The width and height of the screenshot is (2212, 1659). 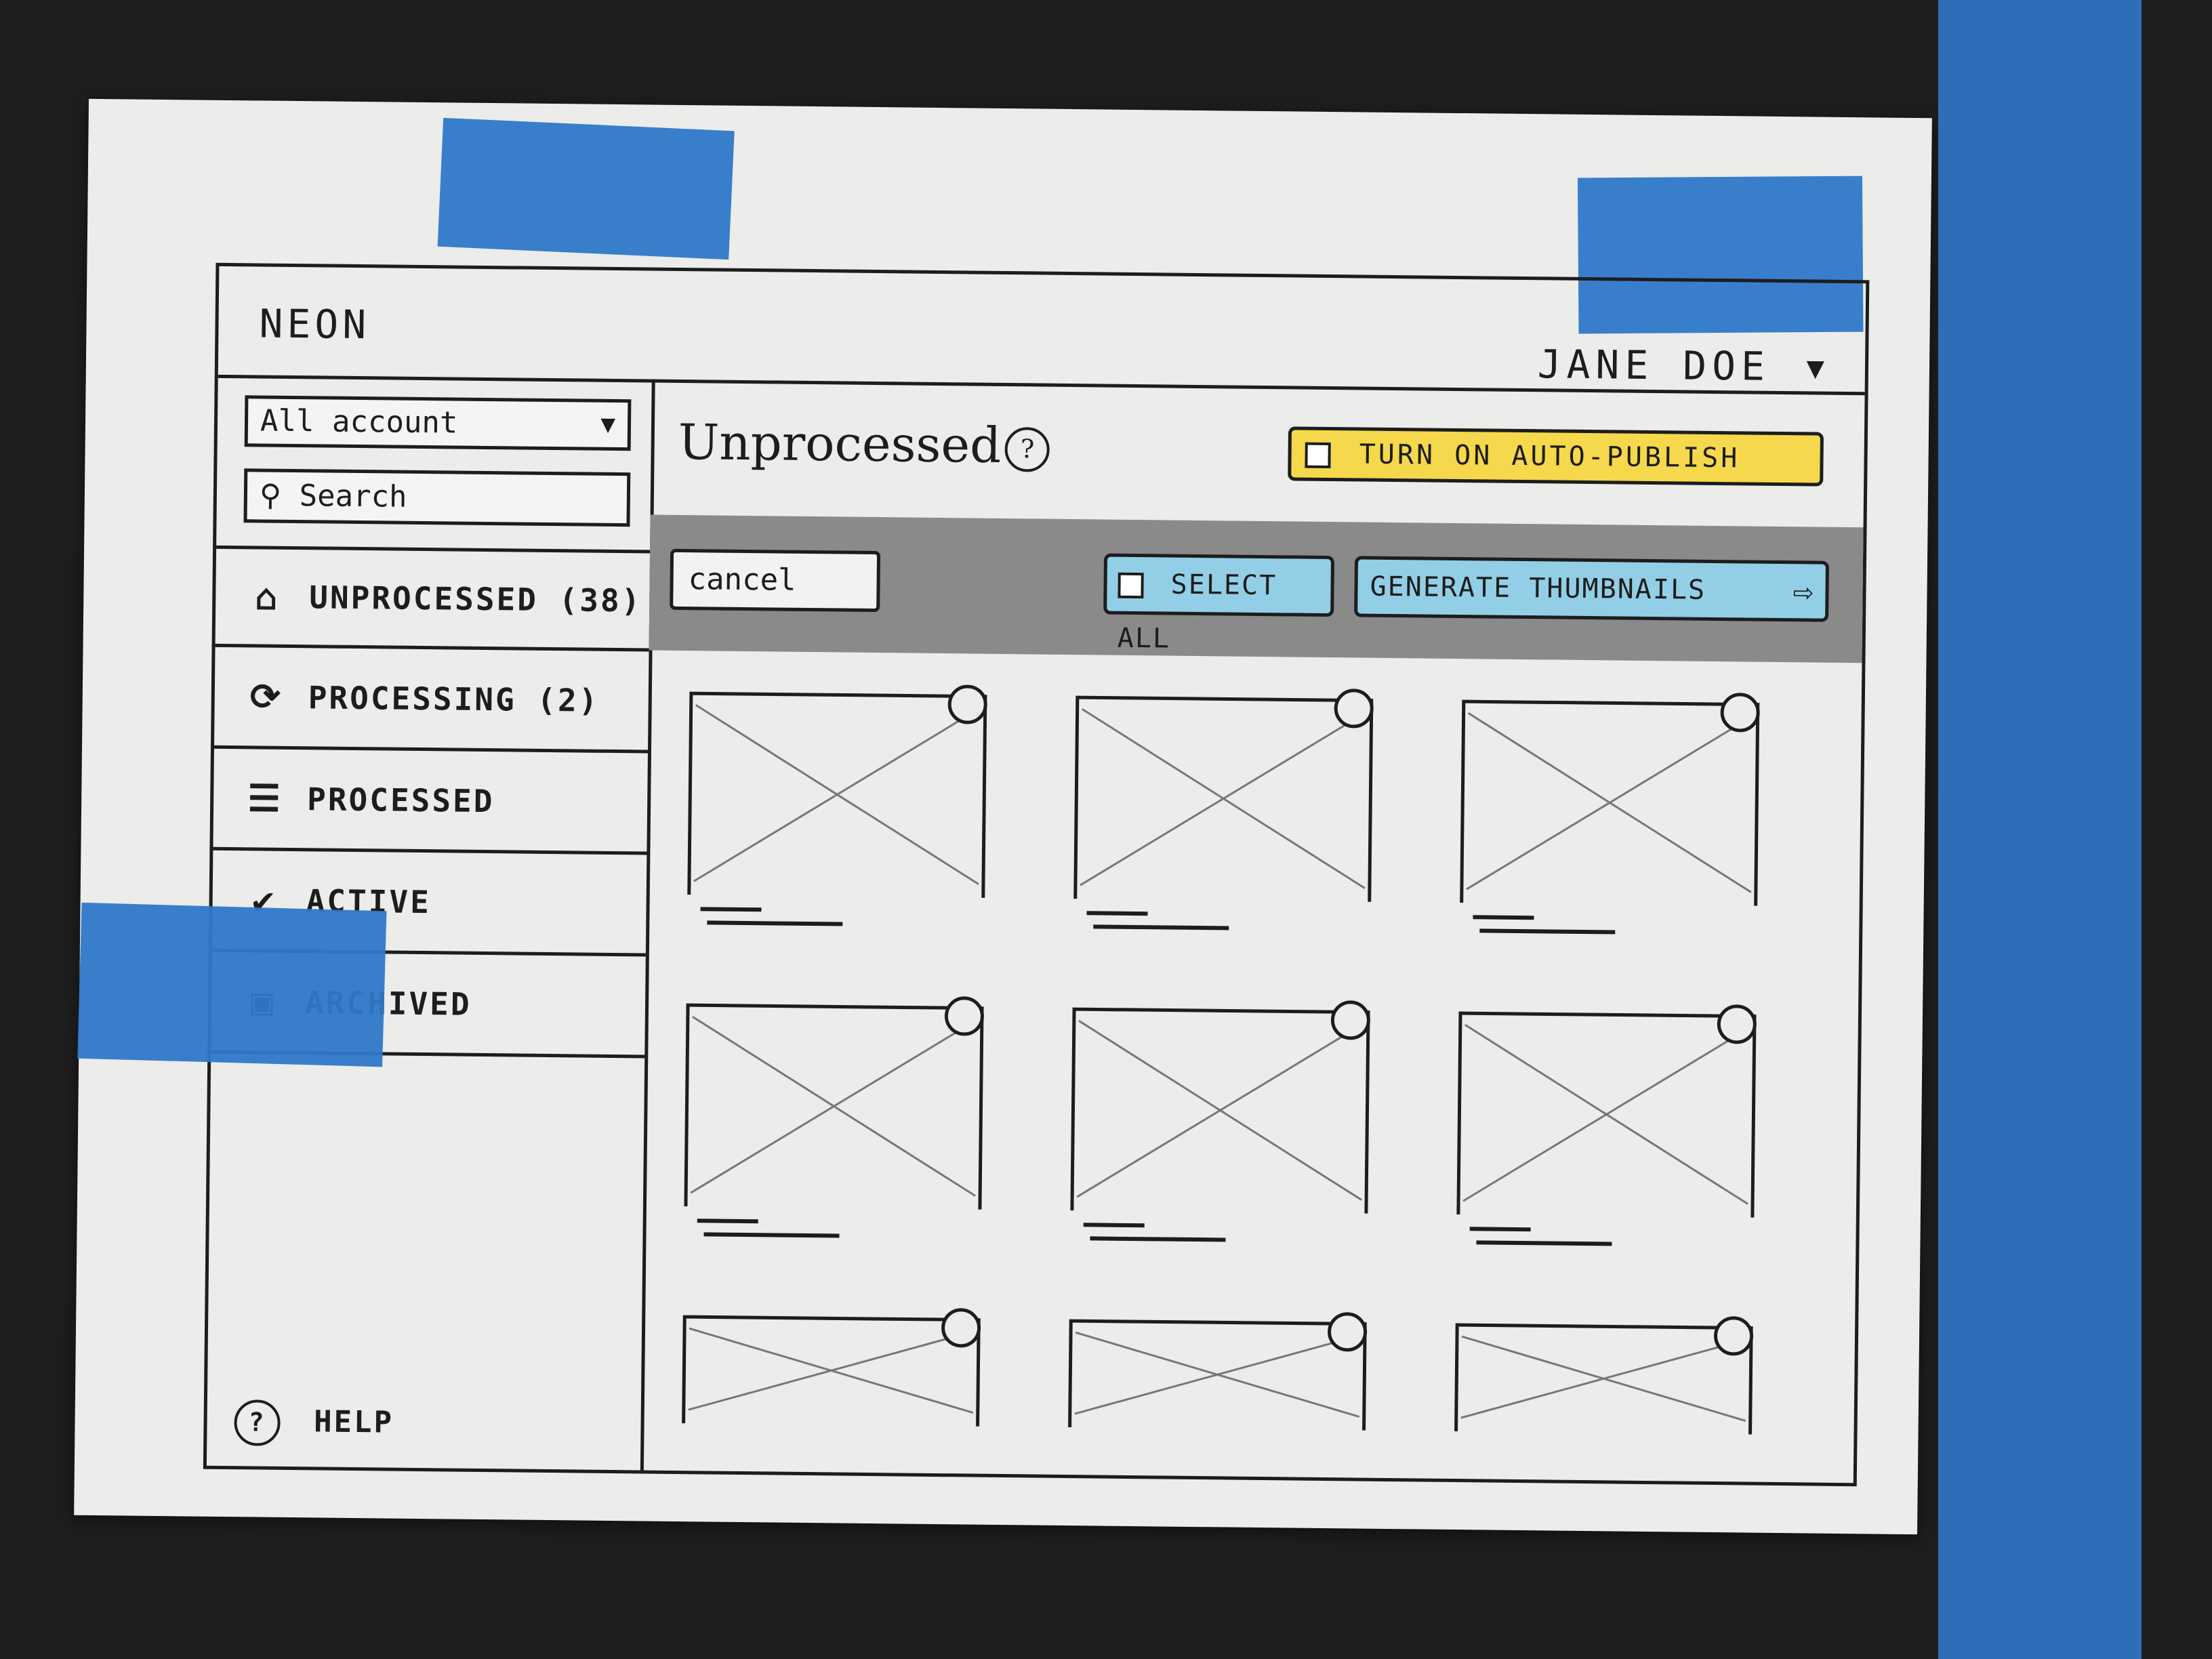 What do you see at coordinates (353, 1422) in the screenshot?
I see `help-label: HELP` at bounding box center [353, 1422].